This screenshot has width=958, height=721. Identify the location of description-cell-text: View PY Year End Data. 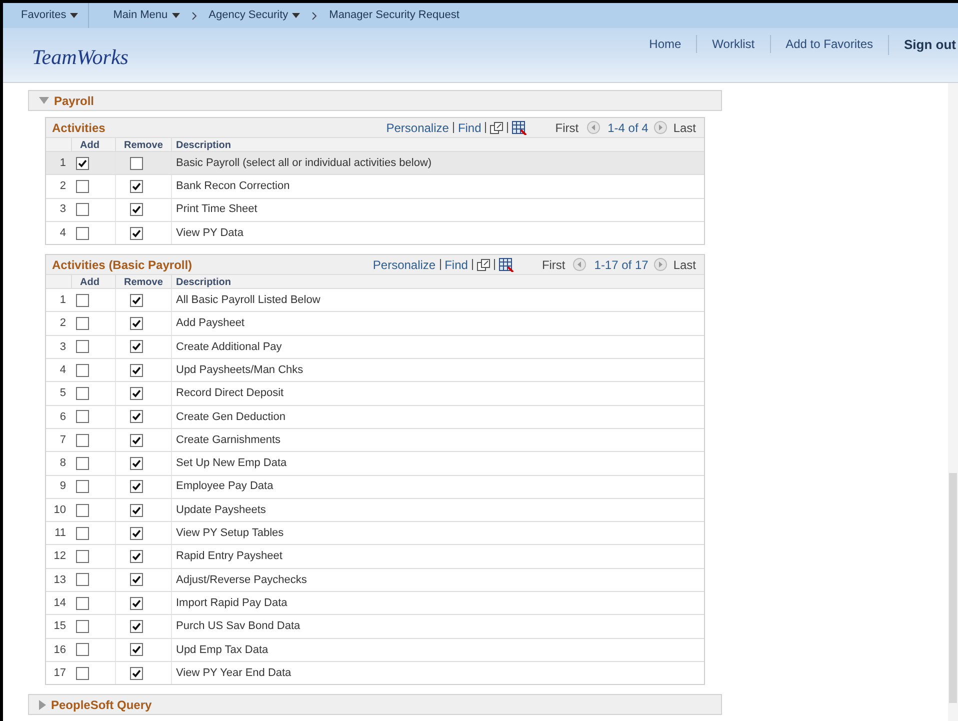
(233, 673).